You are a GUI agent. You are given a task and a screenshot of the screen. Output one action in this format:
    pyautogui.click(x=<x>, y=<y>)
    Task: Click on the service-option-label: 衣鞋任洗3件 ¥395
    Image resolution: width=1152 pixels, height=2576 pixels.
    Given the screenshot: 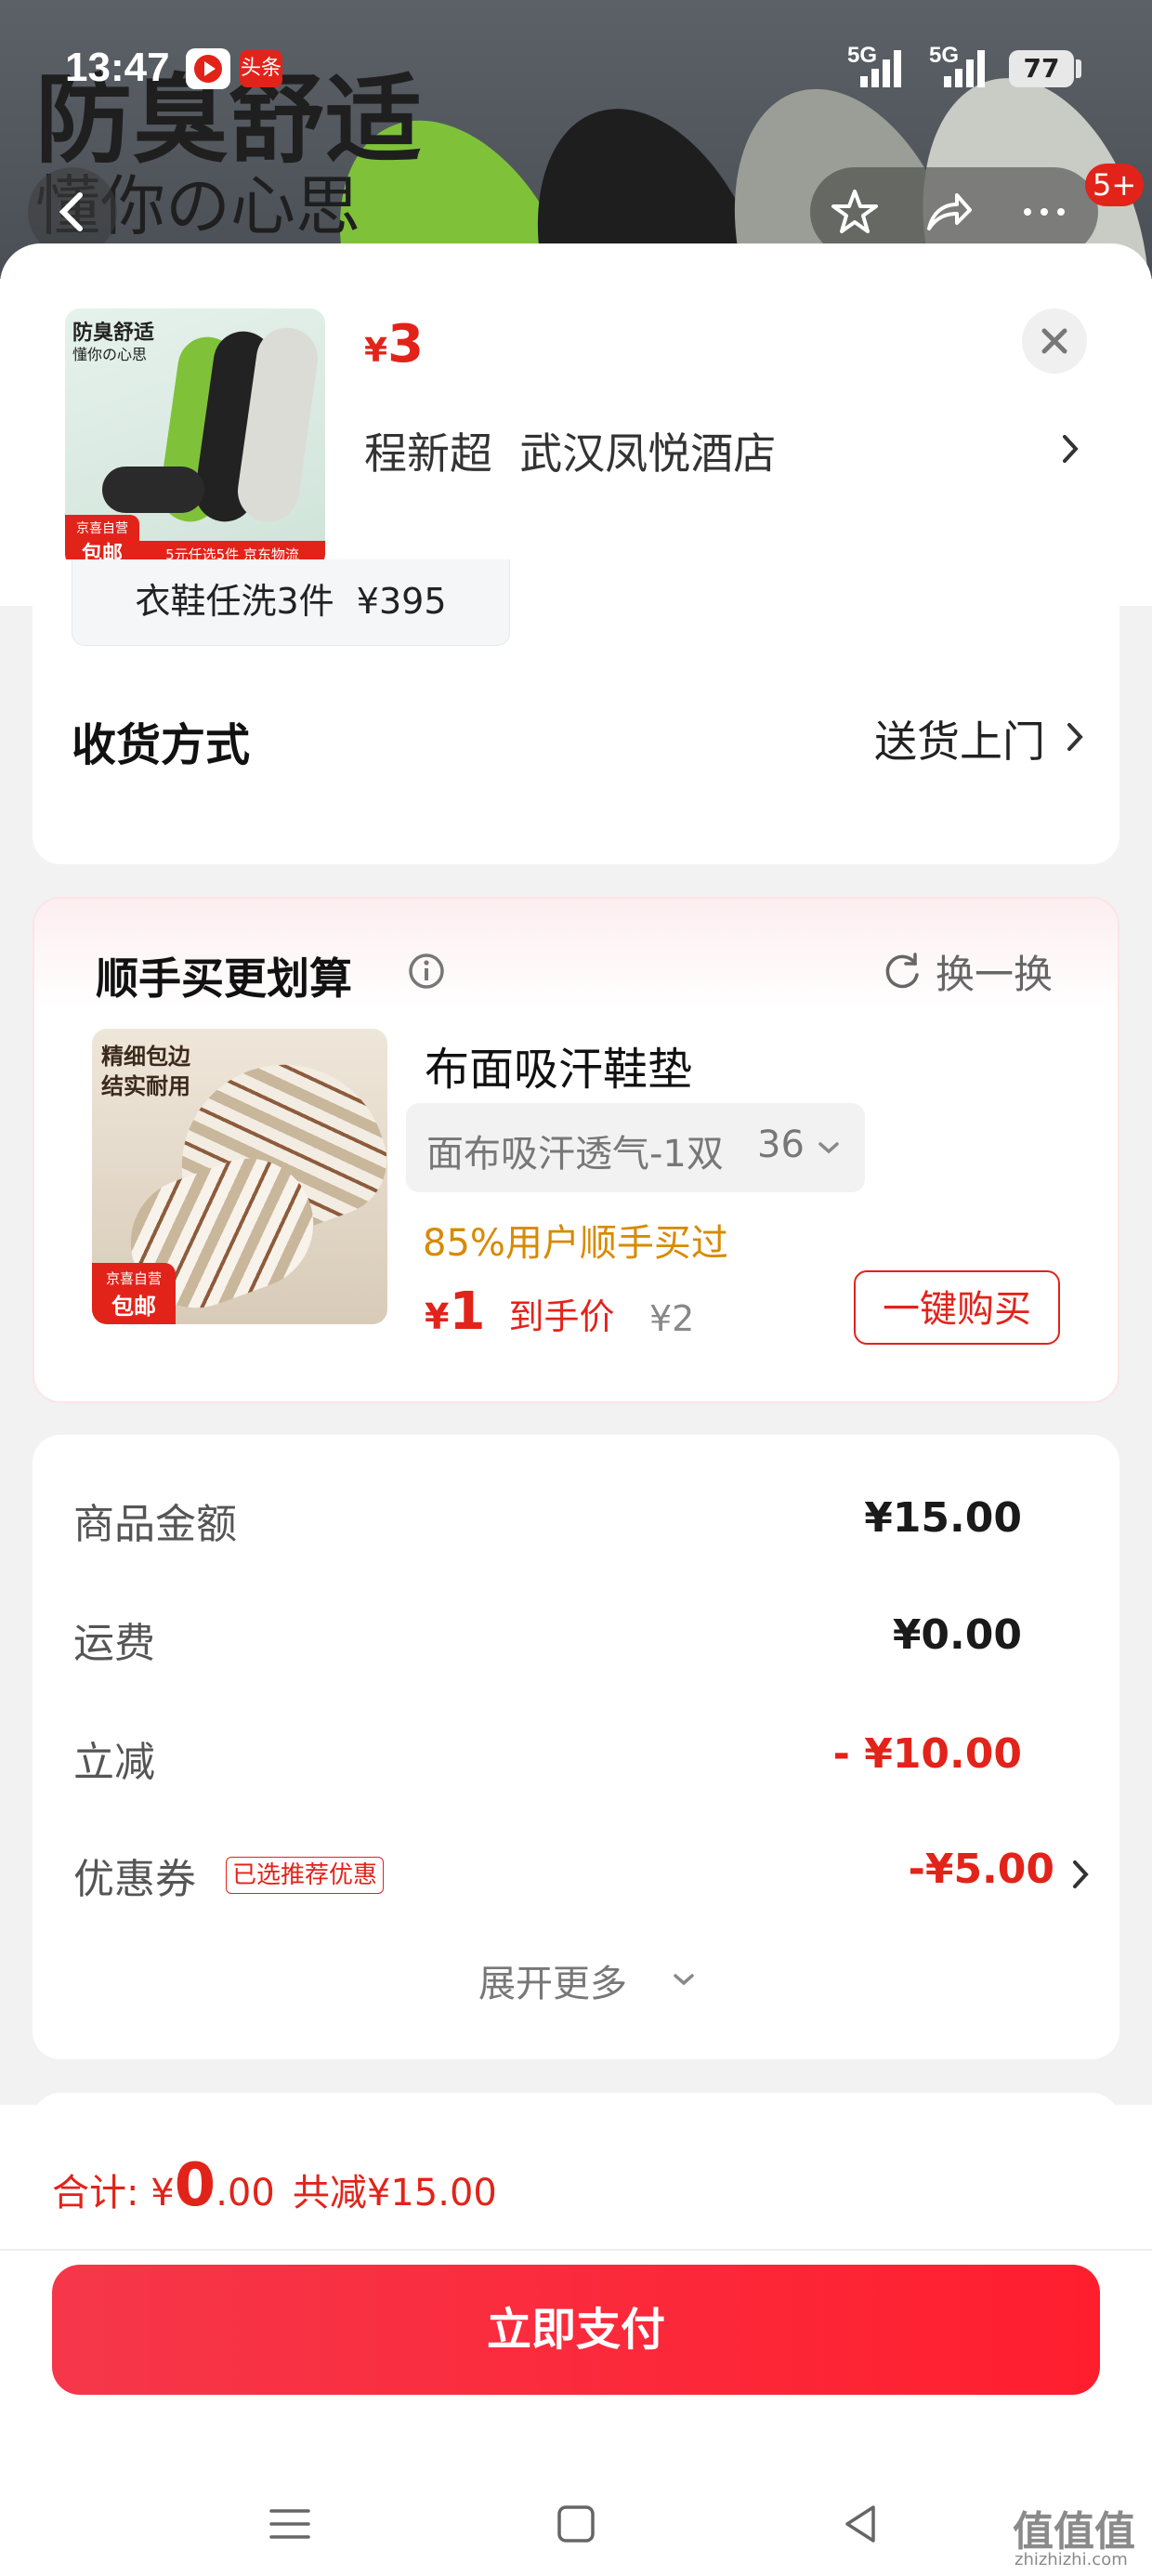 What is the action you would take?
    pyautogui.click(x=291, y=601)
    